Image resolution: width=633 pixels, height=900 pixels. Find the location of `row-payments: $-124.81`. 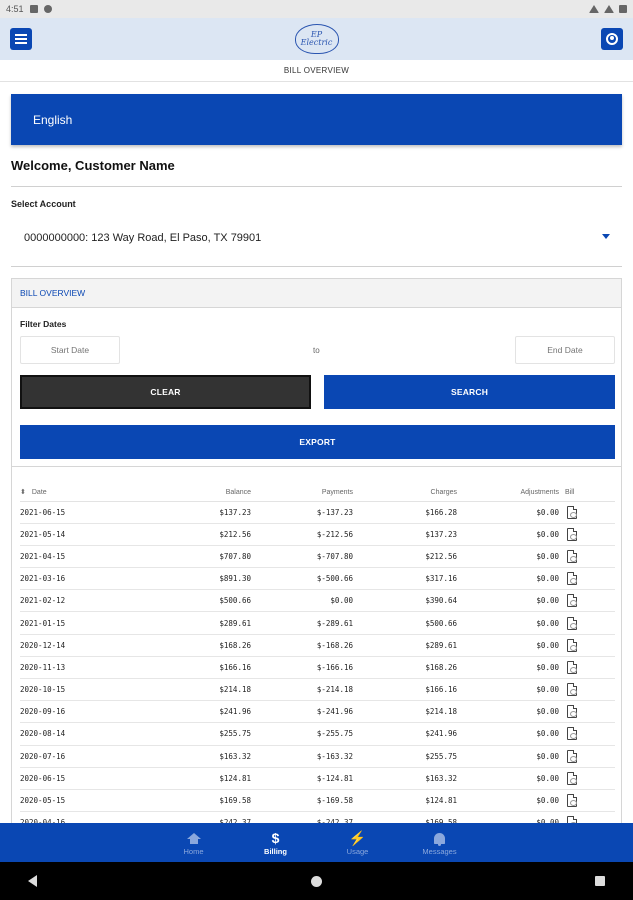

row-payments: $-124.81 is located at coordinates (308, 778).